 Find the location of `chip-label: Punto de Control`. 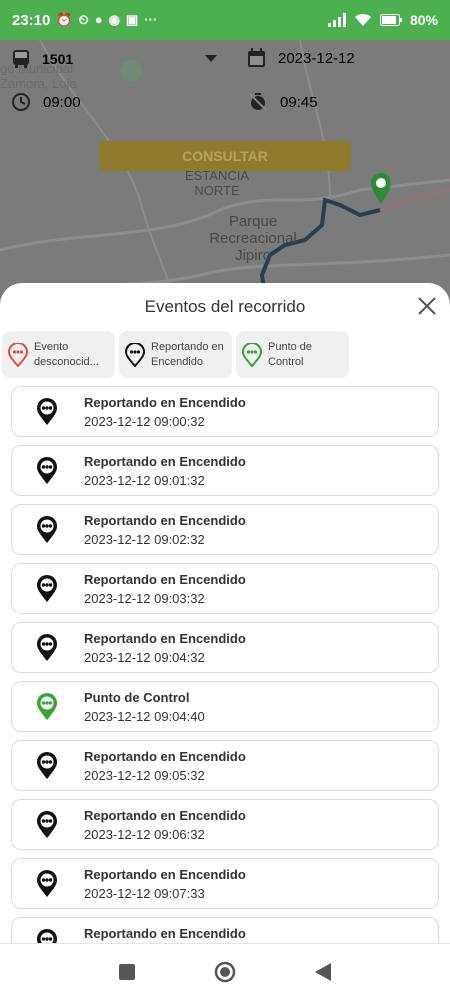

chip-label: Punto de Control is located at coordinates (290, 354).